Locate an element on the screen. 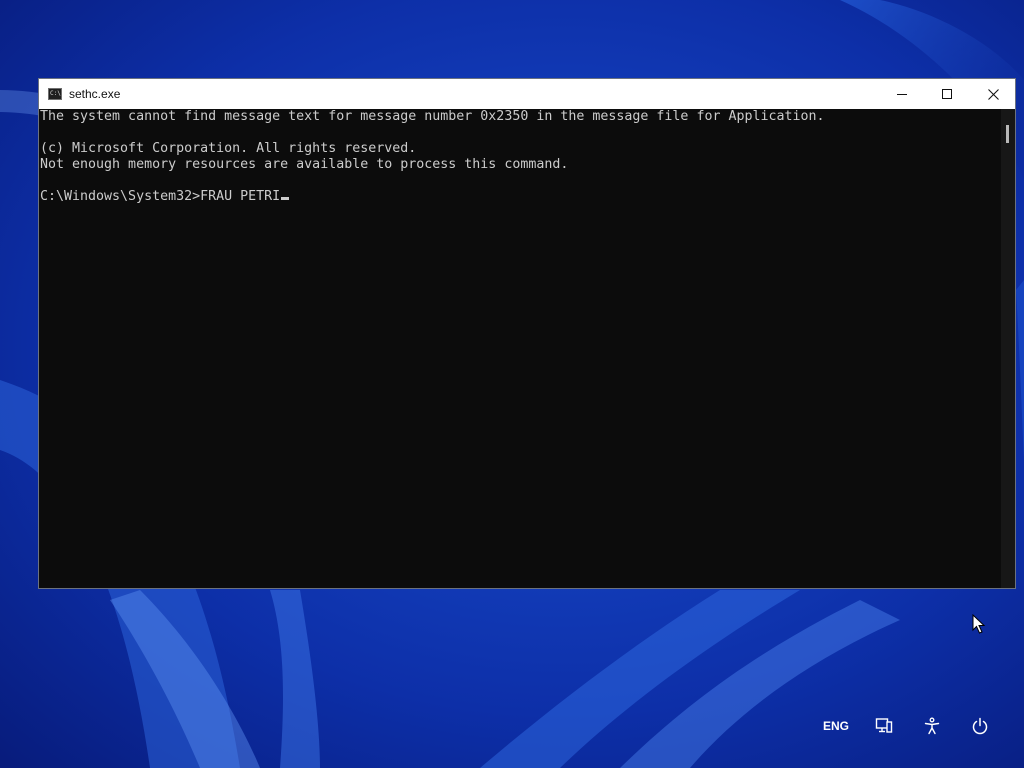 The image size is (1024, 768). window-titlebar: C:\ sethc.exe is located at coordinates (527, 94).